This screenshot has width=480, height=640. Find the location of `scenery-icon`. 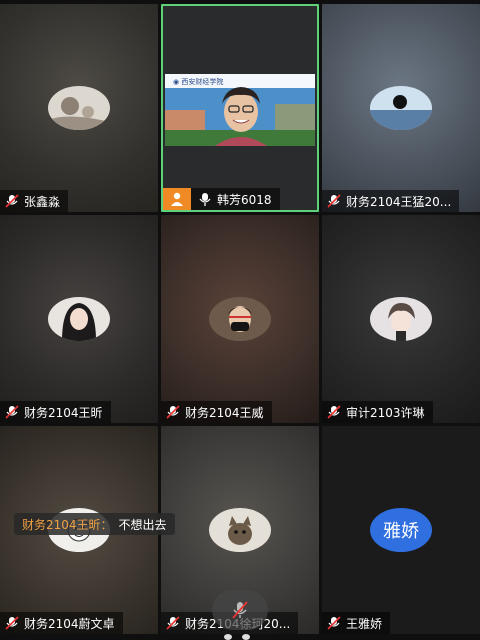

scenery-icon is located at coordinates (401, 108).